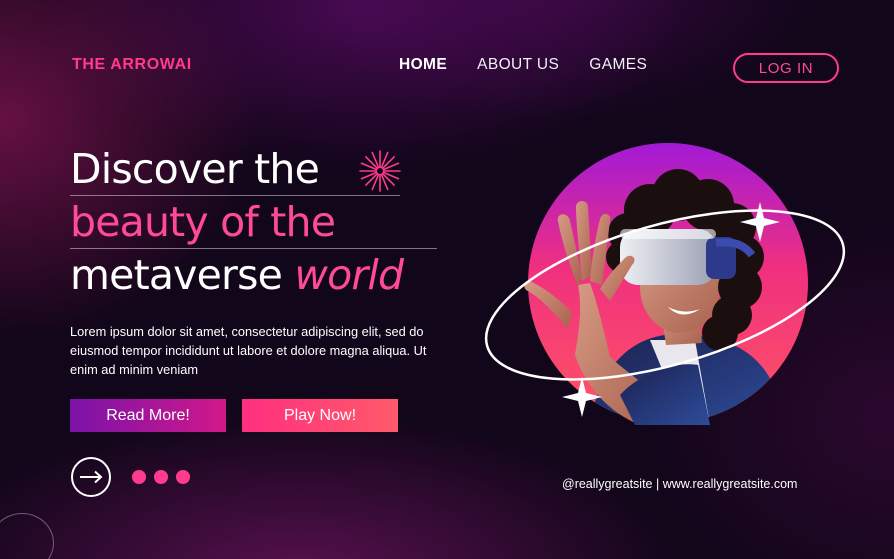  I want to click on main-nav: HOME ABOUT US GAMES, so click(523, 65).